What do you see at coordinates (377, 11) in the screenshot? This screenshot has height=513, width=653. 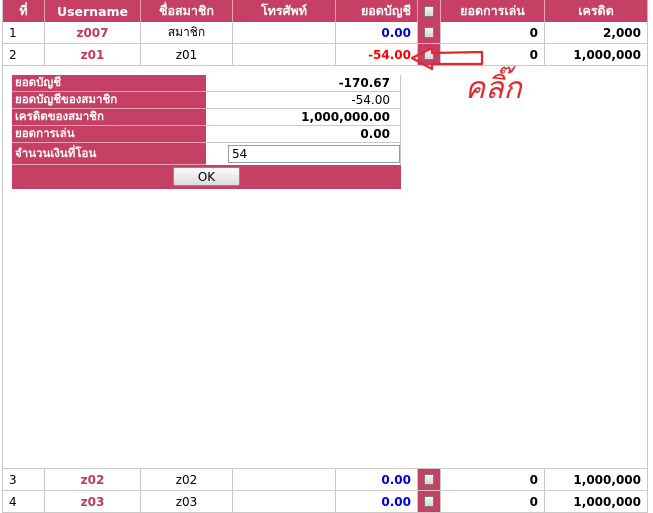 I see `header-balance: ยอดบัญชี` at bounding box center [377, 11].